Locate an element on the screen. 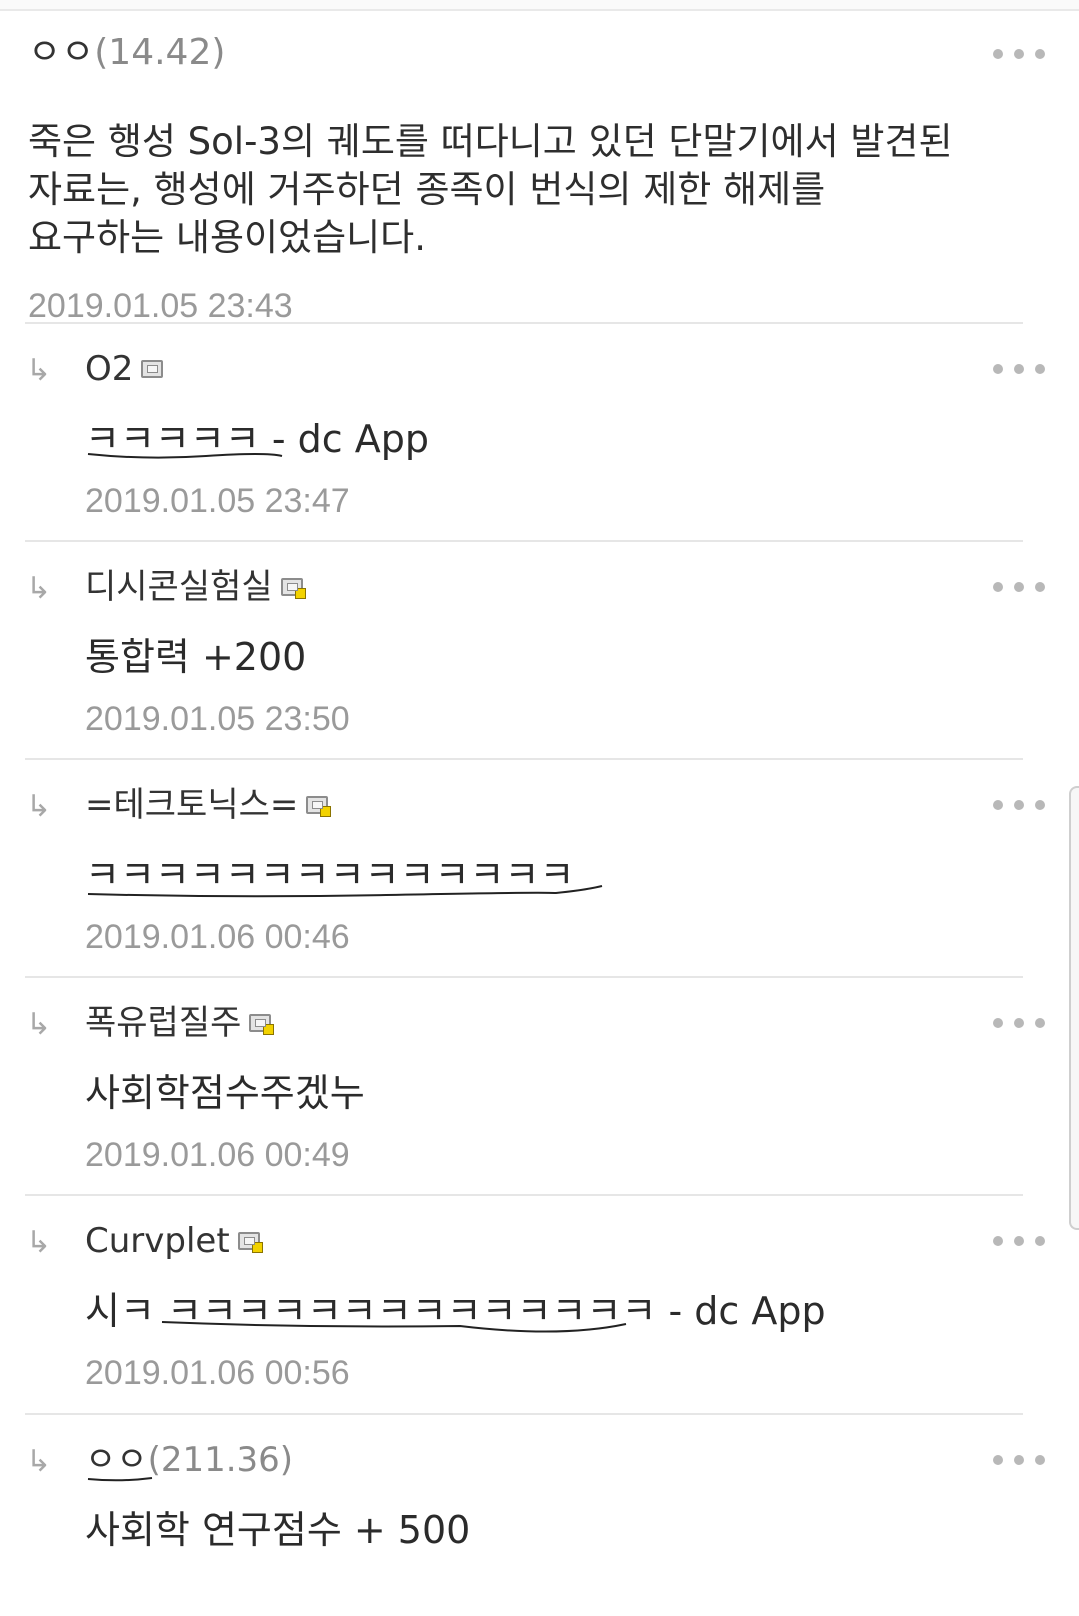 The height and width of the screenshot is (1616, 1079). comment-author-ip: (14.42) is located at coordinates (160, 52).